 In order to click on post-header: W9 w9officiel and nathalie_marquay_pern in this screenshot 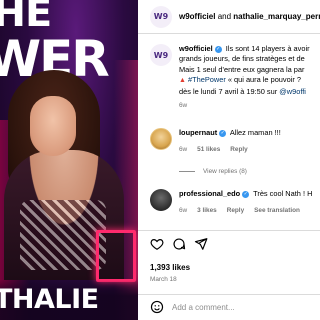, I will do `click(229, 17)`.